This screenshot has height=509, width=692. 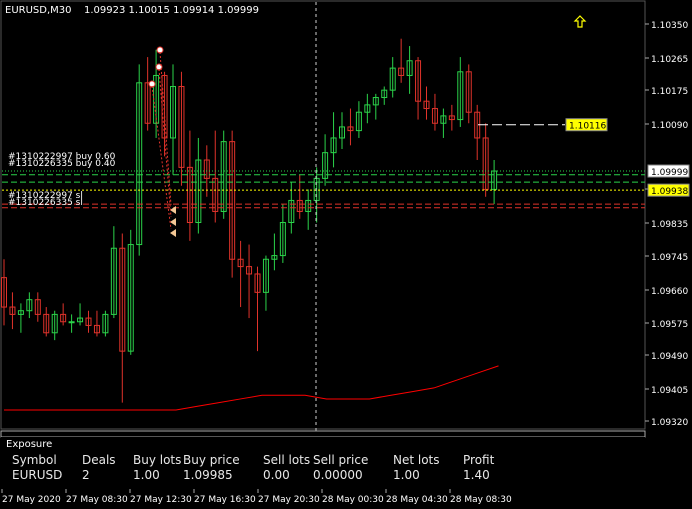 I want to click on price-tick-label: 1.09835, so click(x=669, y=225).